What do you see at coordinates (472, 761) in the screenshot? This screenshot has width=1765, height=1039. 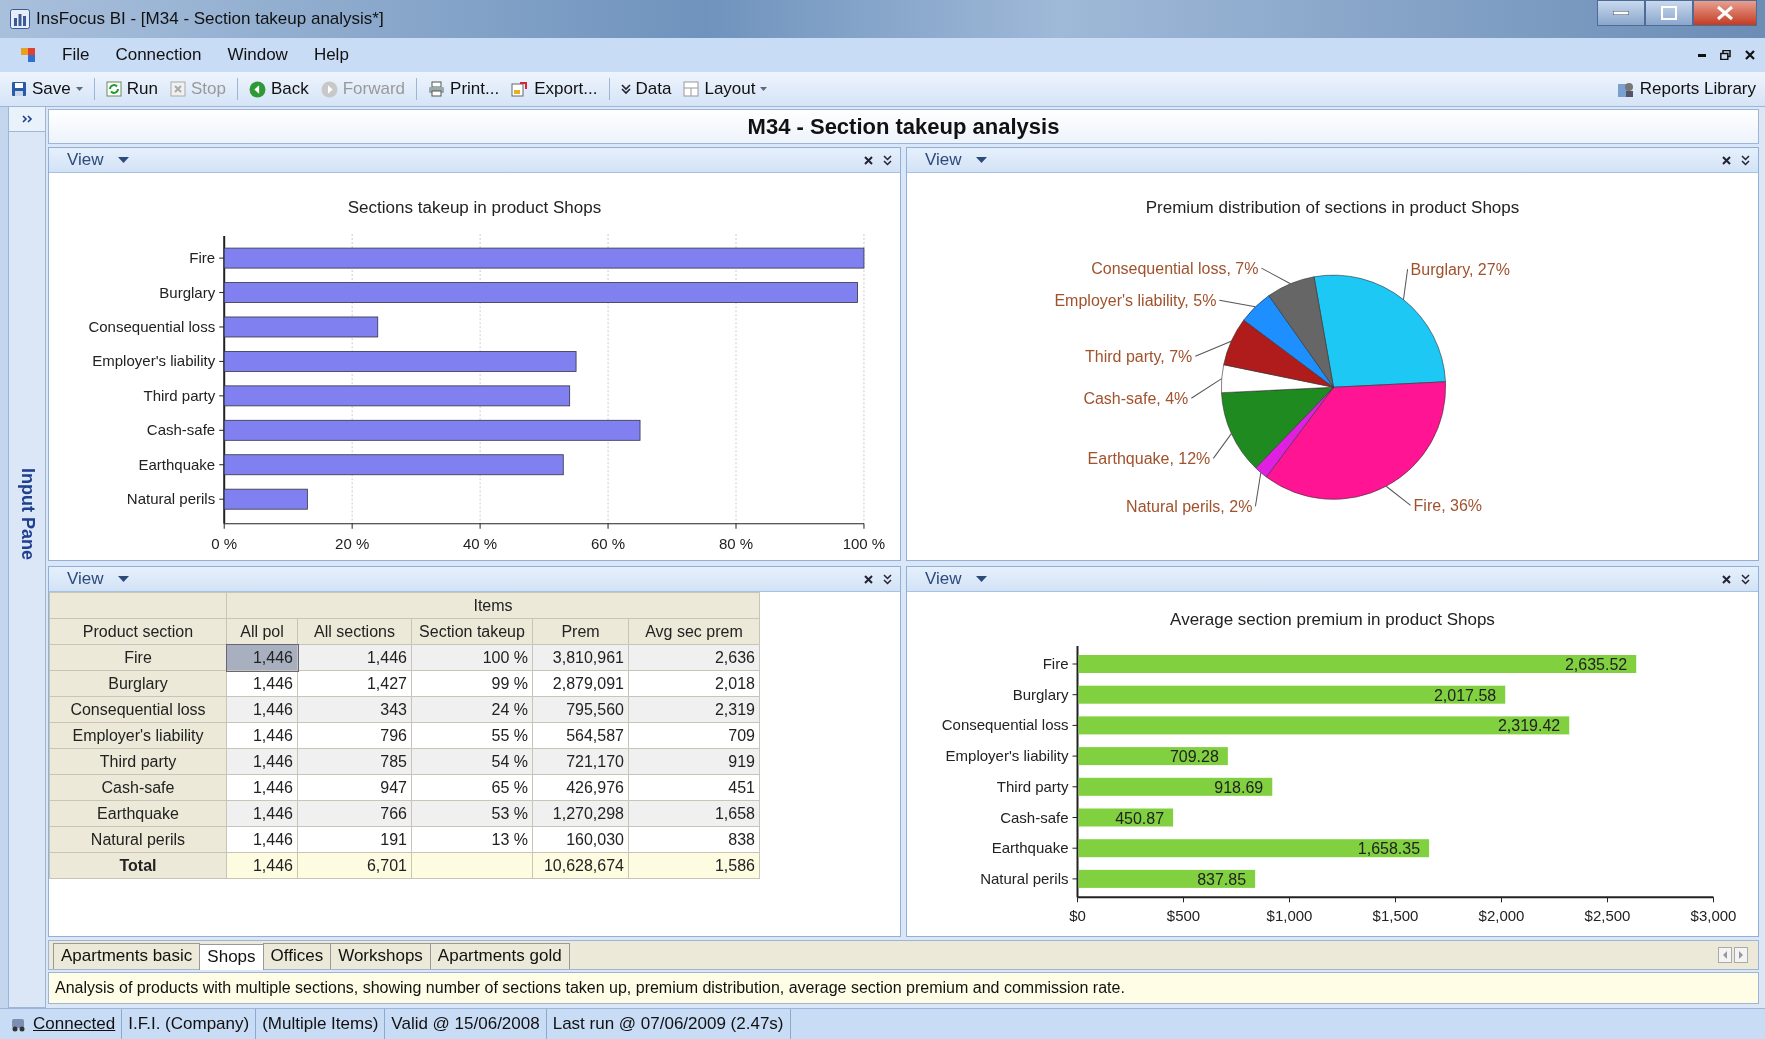 I see `table-cell: 54 %` at bounding box center [472, 761].